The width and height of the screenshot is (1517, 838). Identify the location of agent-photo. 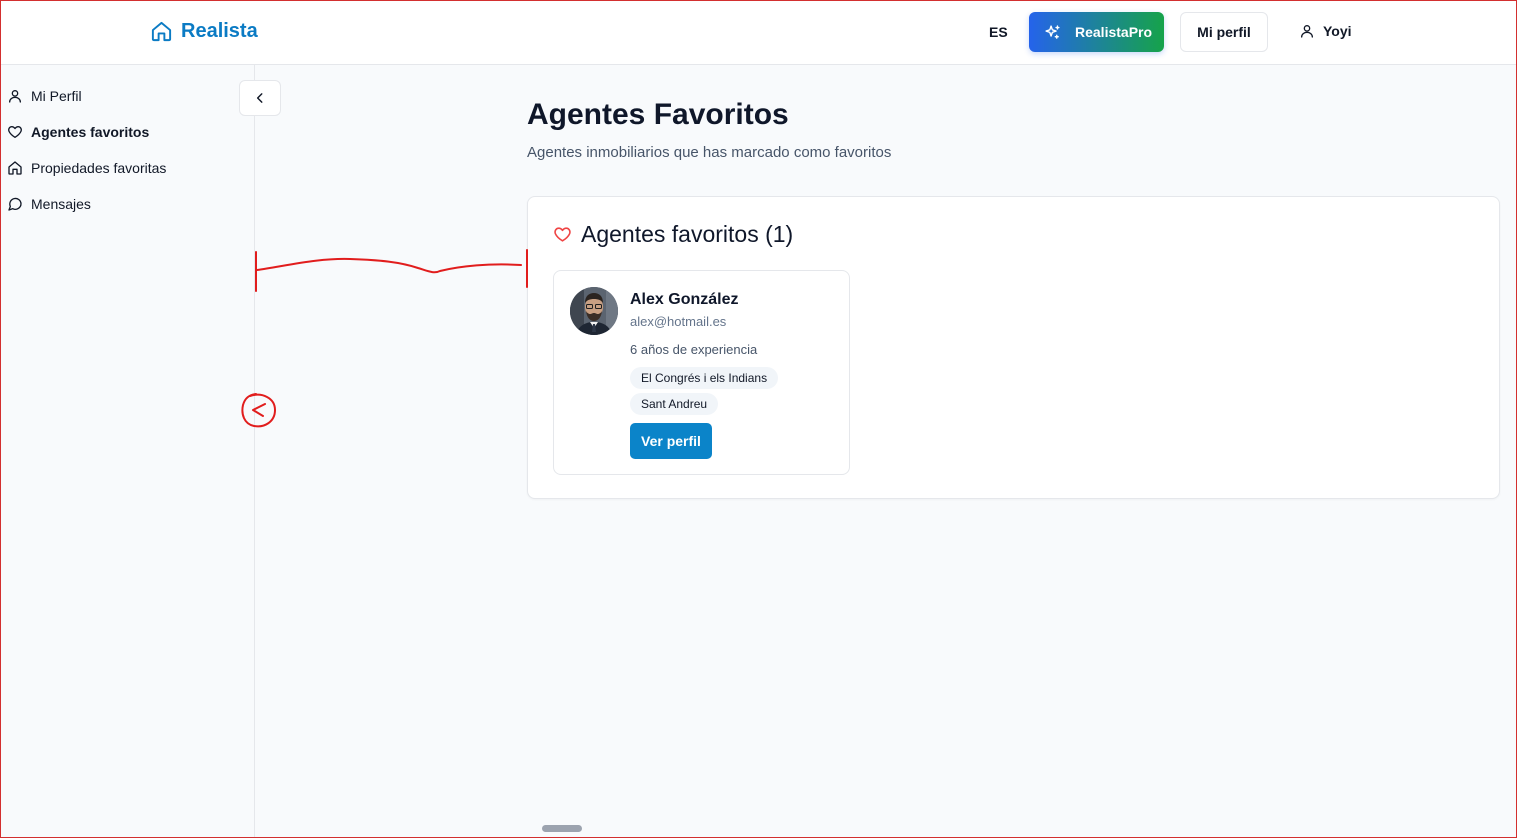
(594, 311).